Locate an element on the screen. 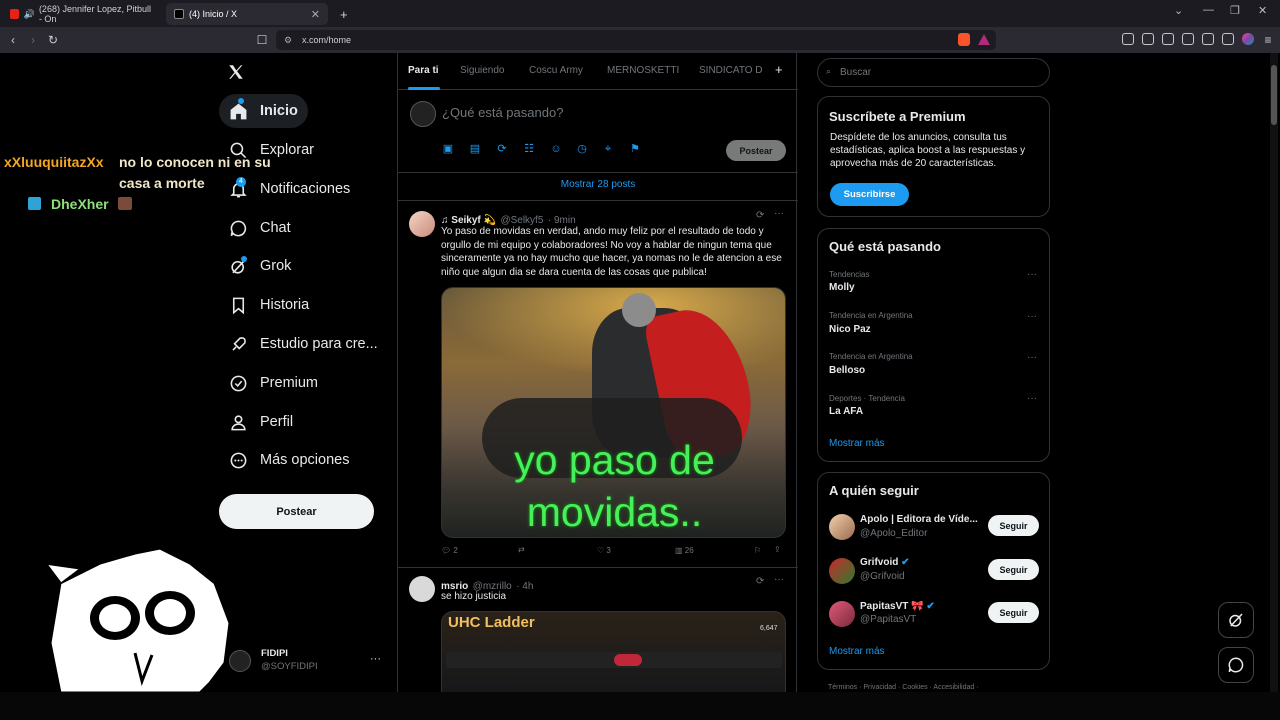 The width and height of the screenshot is (1280, 720). browser-tab-youtube: 🔊 (268) Jennifer Lopez, Pitbull - On is located at coordinates (82, 14).